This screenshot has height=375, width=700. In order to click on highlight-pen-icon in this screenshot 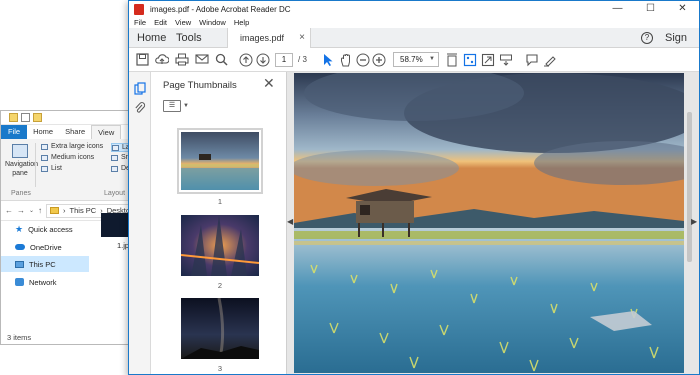, I will do `click(550, 60)`.